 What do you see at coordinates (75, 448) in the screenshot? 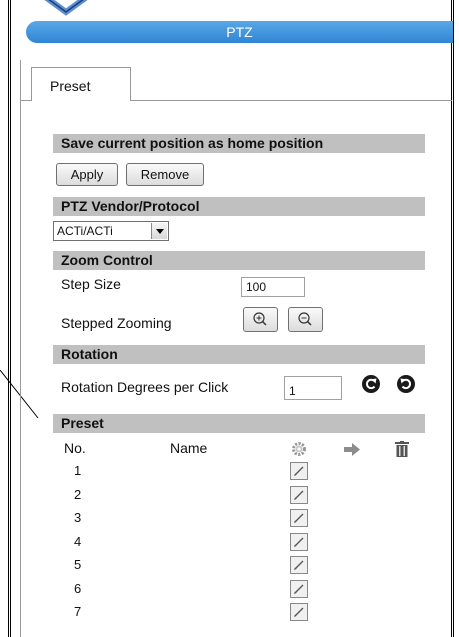
I see `column-no-header: No.` at bounding box center [75, 448].